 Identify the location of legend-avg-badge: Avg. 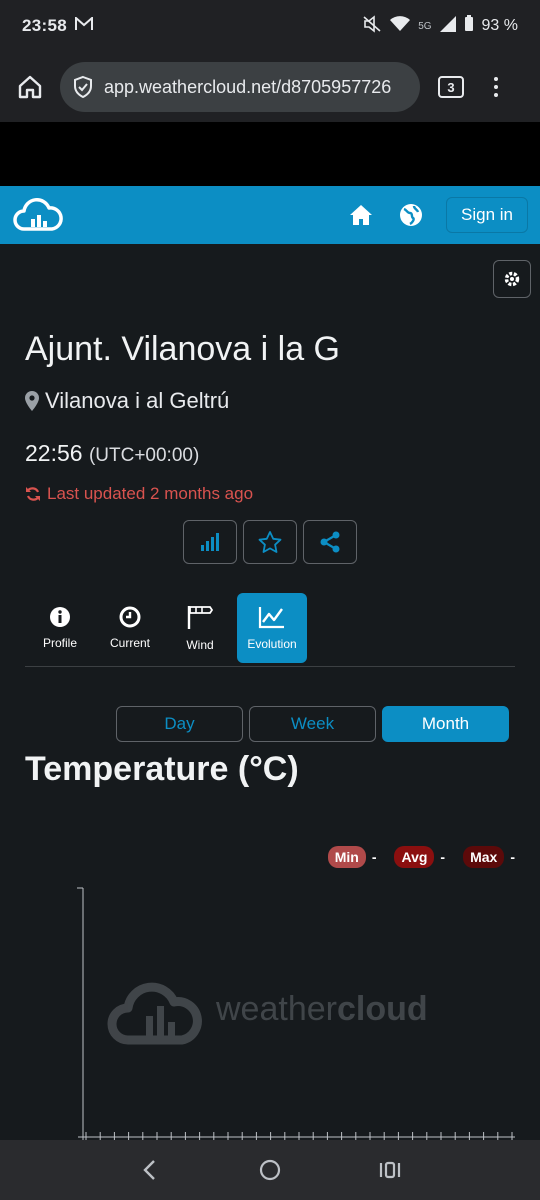
(414, 857).